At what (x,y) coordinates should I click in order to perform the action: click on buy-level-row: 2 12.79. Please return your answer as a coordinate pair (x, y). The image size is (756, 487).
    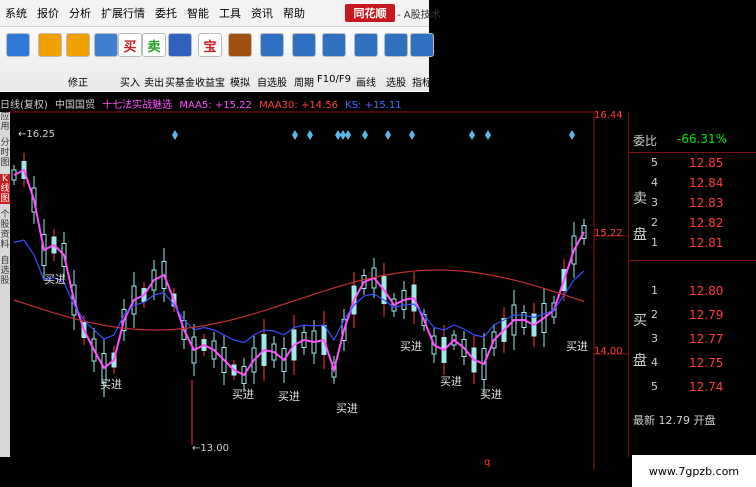
    Looking at the image, I should click on (692, 318).